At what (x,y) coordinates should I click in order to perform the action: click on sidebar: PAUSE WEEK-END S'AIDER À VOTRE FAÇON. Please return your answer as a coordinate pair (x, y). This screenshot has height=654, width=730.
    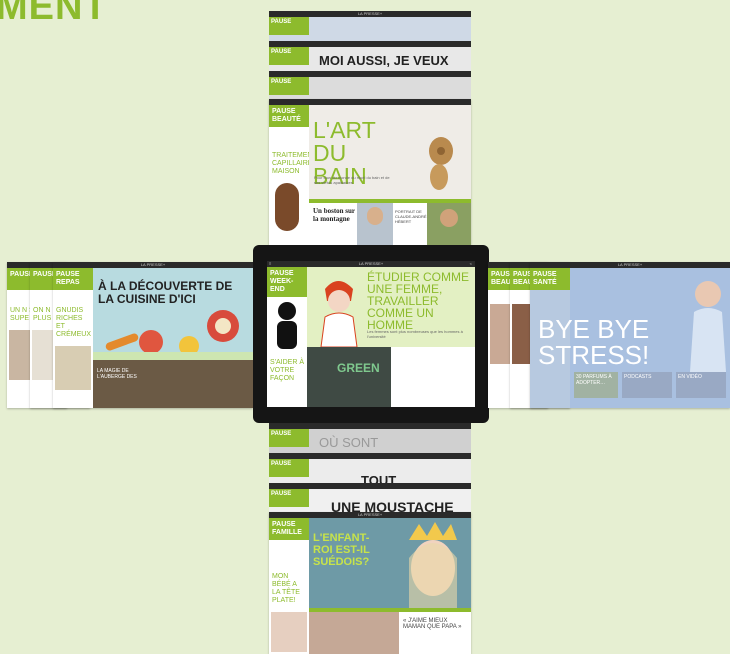
    Looking at the image, I should click on (287, 337).